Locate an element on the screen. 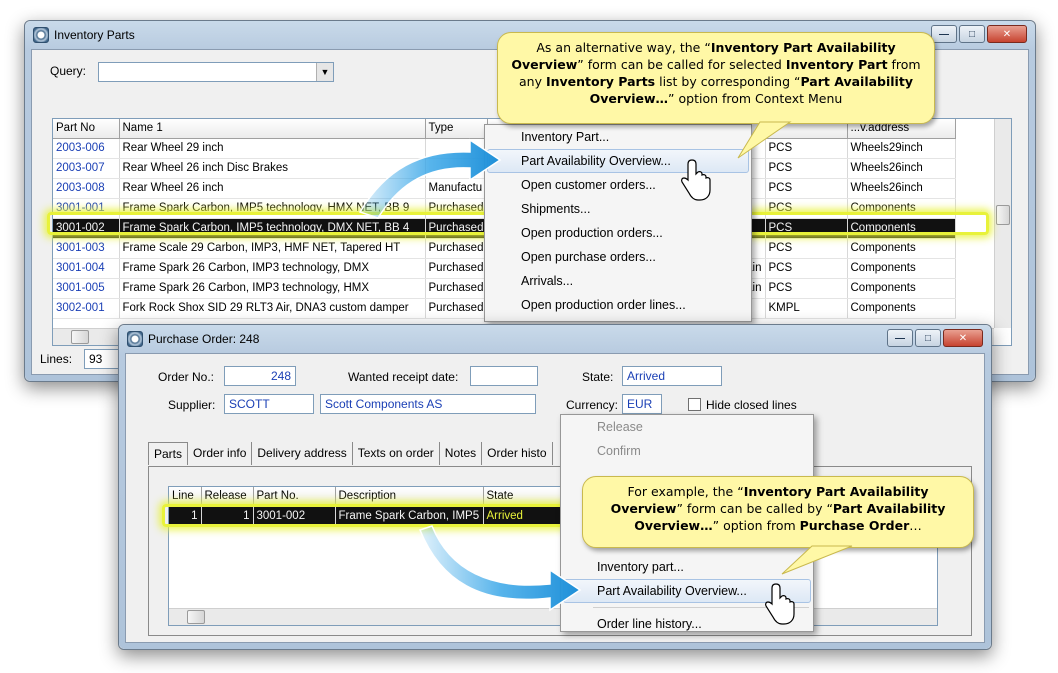  callout-bottom-pointer is located at coordinates (817, 560).